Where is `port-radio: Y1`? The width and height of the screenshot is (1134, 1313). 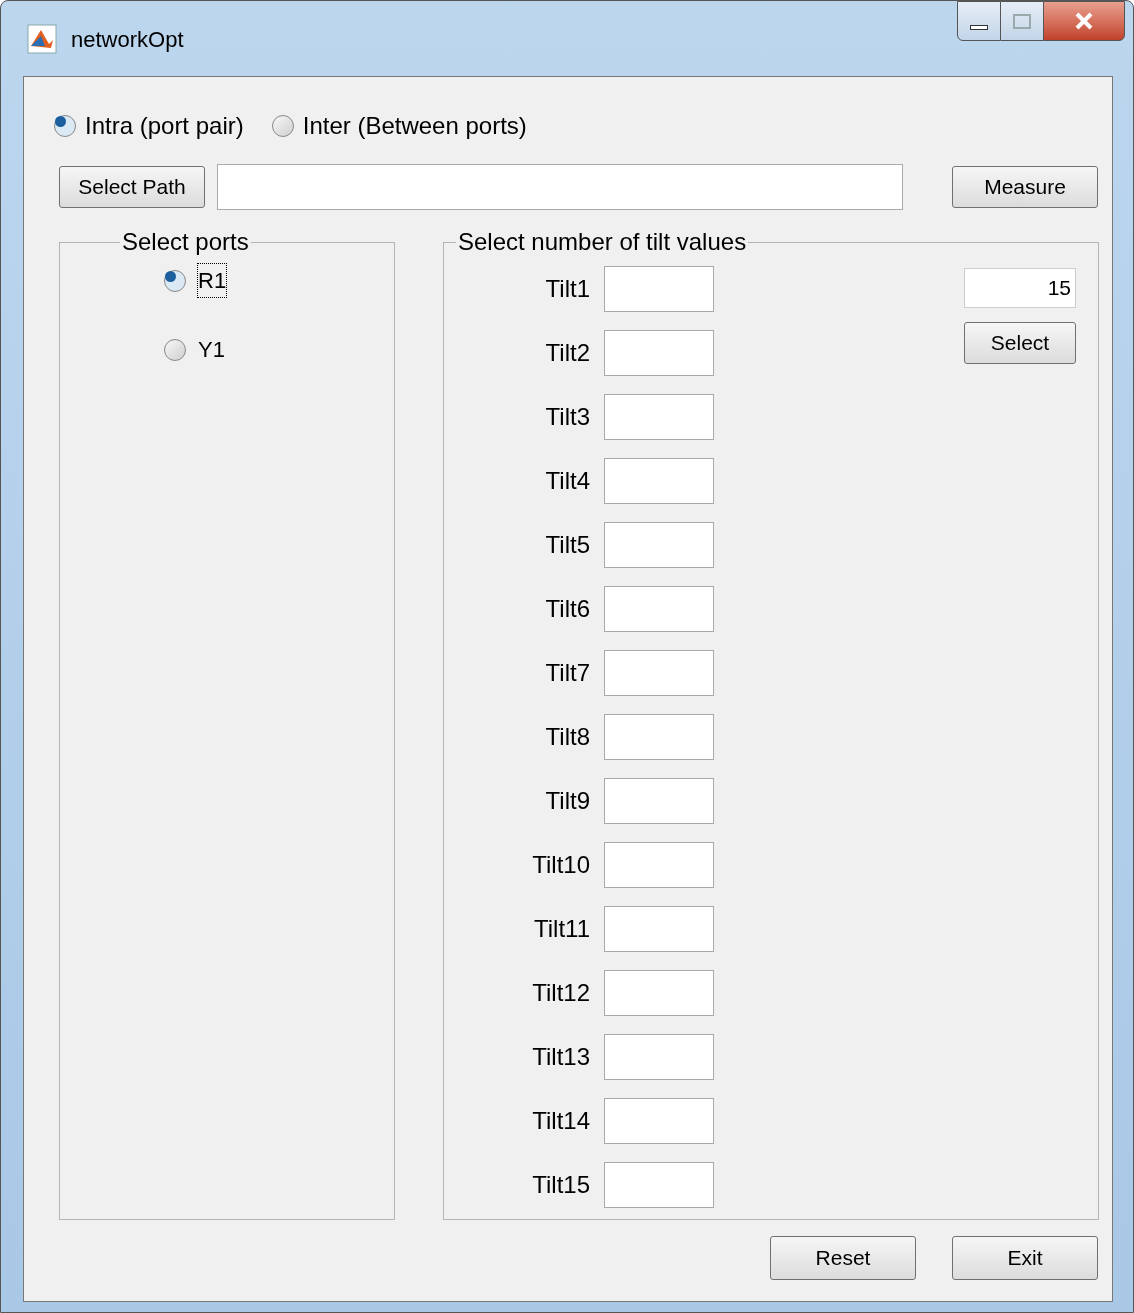 port-radio: Y1 is located at coordinates (254, 349).